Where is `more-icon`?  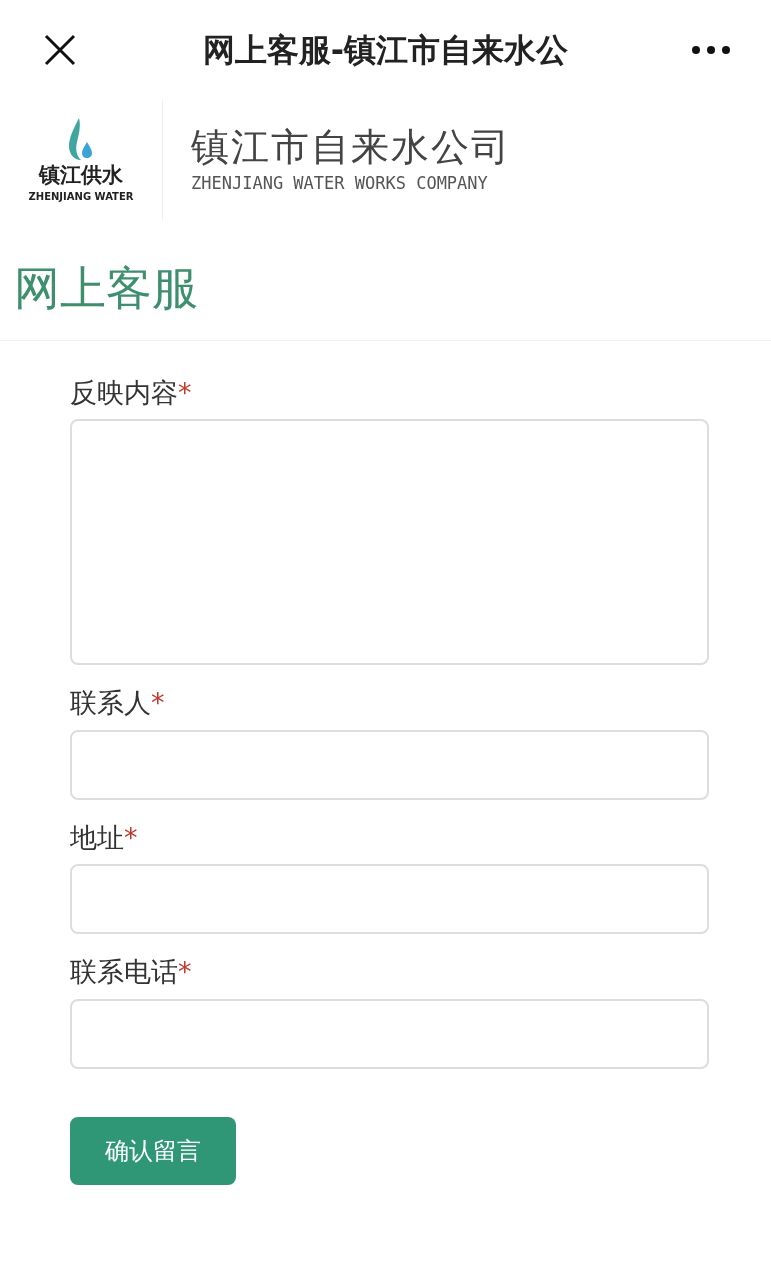
more-icon is located at coordinates (711, 50).